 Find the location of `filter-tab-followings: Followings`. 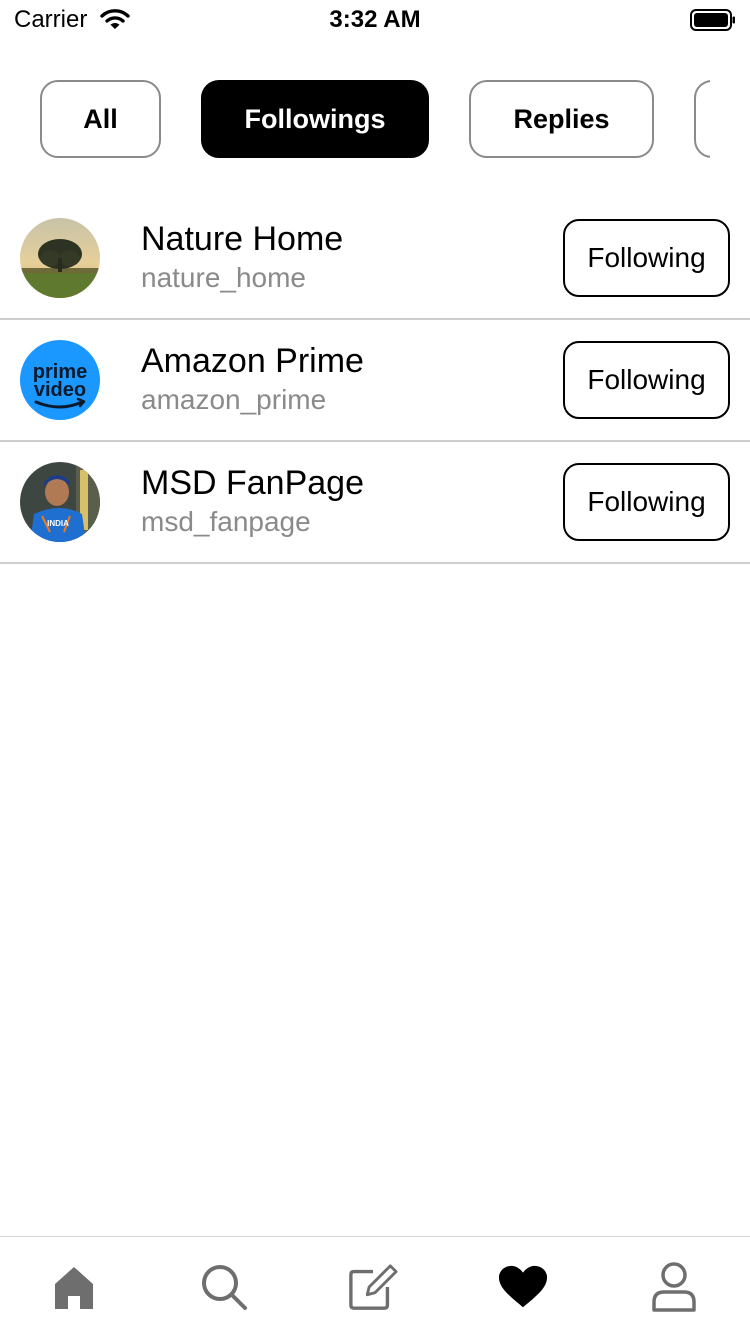

filter-tab-followings: Followings is located at coordinates (315, 119).